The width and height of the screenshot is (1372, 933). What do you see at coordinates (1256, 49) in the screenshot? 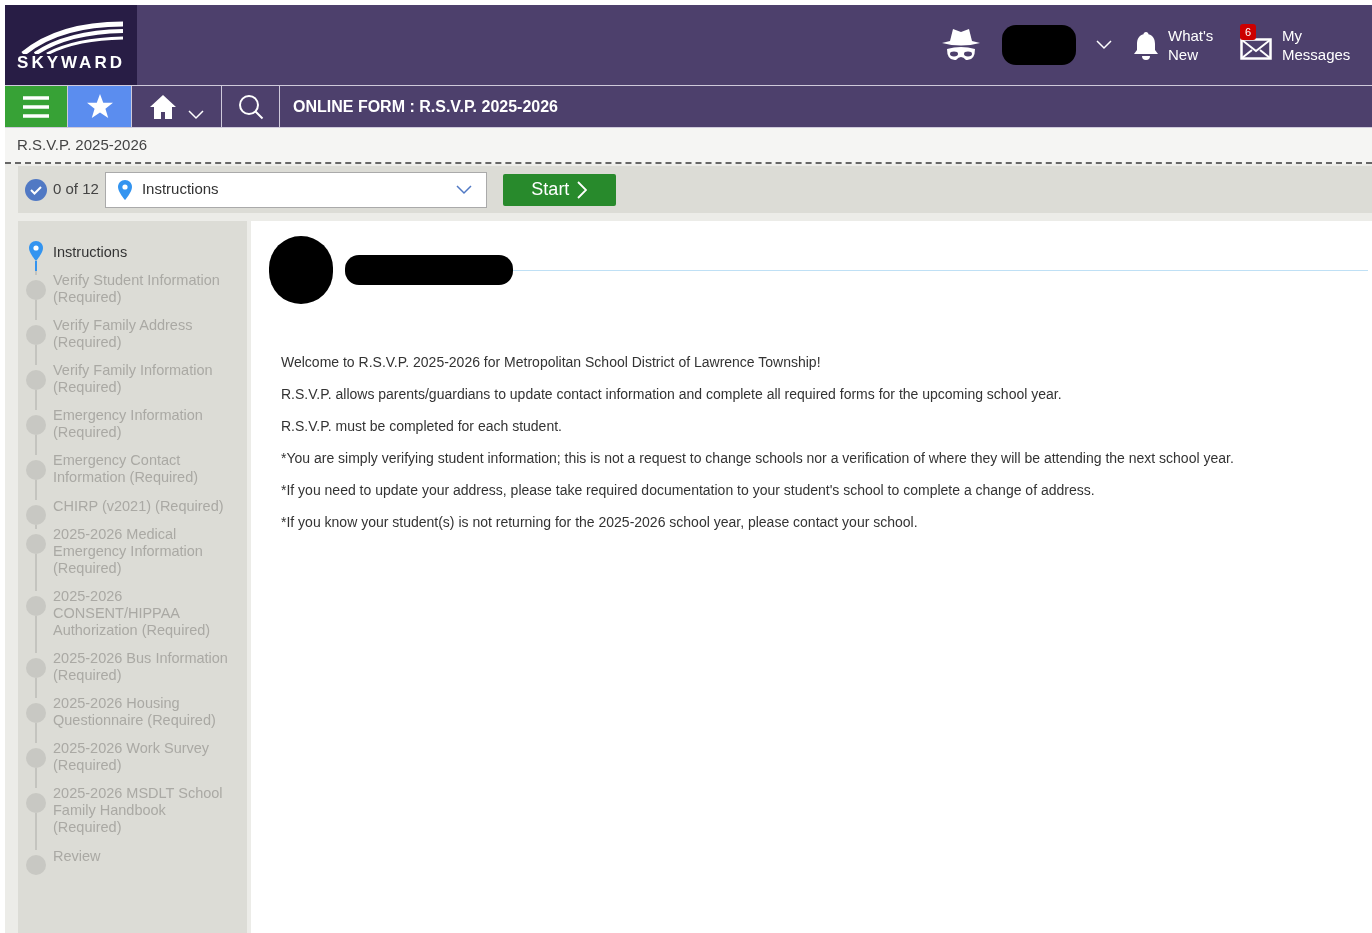
I see `envelope-icon` at bounding box center [1256, 49].